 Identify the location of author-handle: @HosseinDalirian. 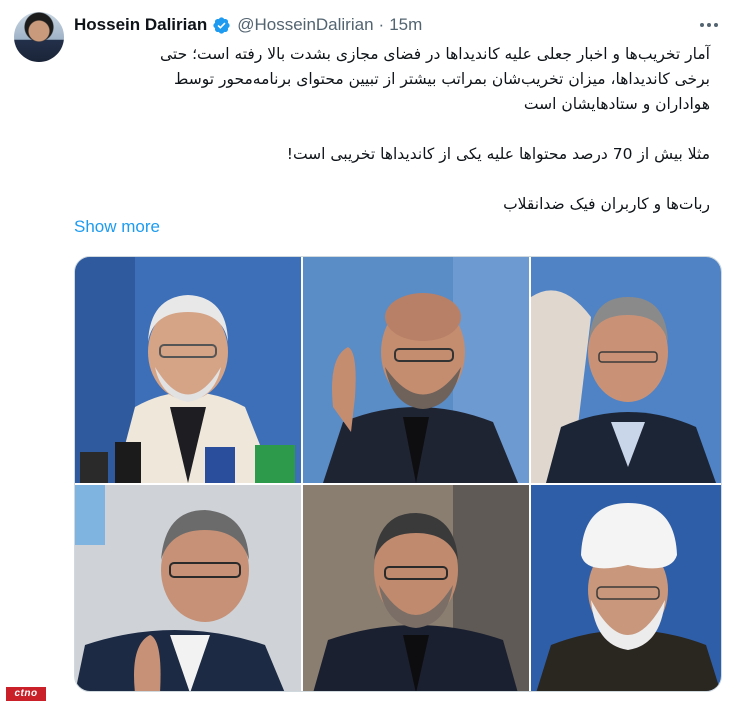
(305, 25).